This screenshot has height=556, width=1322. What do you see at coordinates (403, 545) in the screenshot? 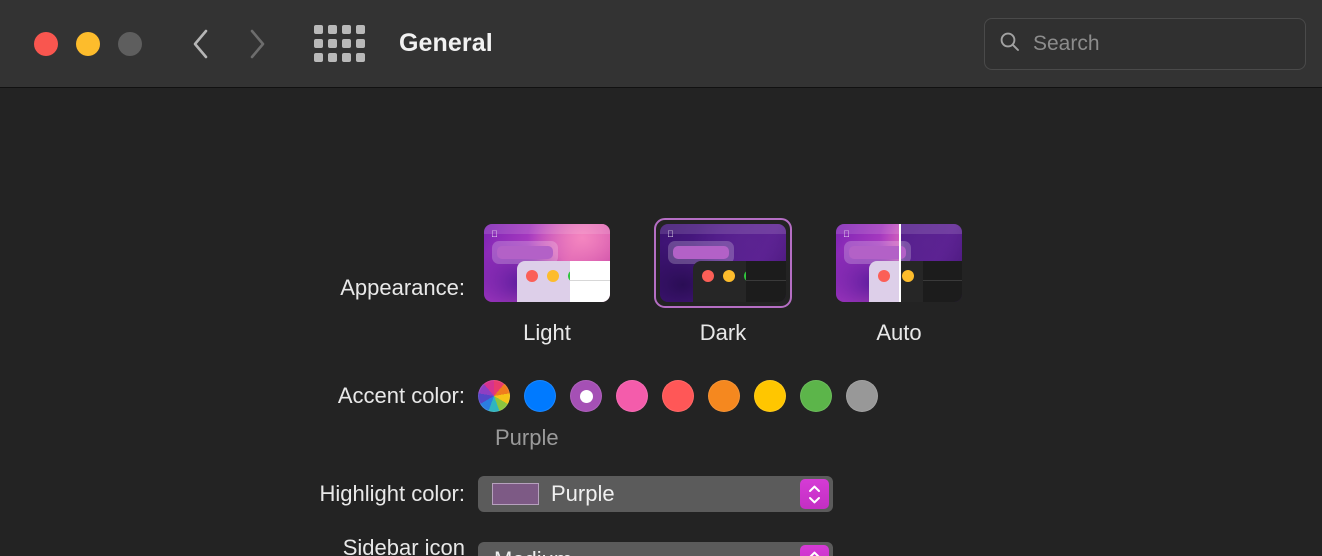
I see `sidebar-icon-size-label: Sidebar icon size:` at bounding box center [403, 545].